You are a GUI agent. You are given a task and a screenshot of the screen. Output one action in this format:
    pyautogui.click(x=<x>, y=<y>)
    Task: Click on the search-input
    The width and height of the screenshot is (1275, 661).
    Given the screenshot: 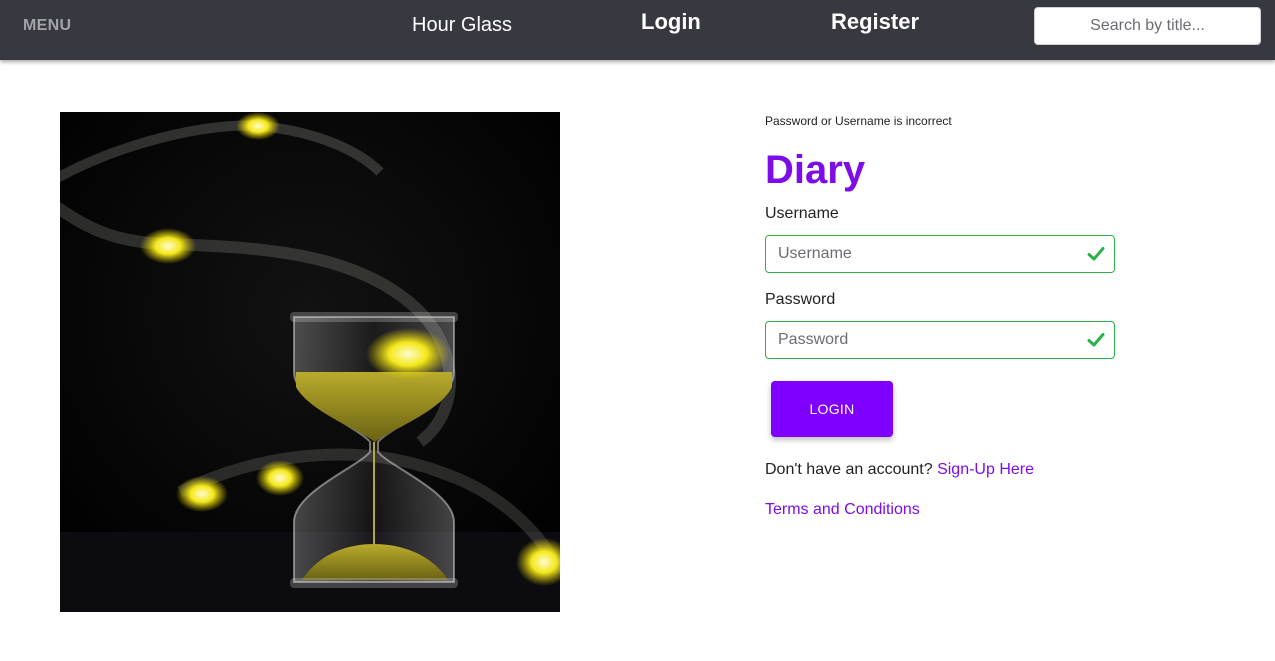 What is the action you would take?
    pyautogui.click(x=1147, y=26)
    